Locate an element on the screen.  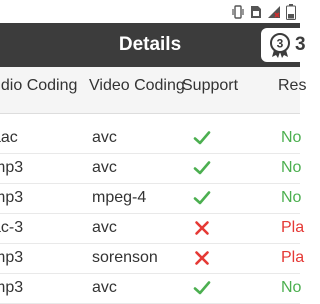
award-icon: 3 is located at coordinates (280, 45).